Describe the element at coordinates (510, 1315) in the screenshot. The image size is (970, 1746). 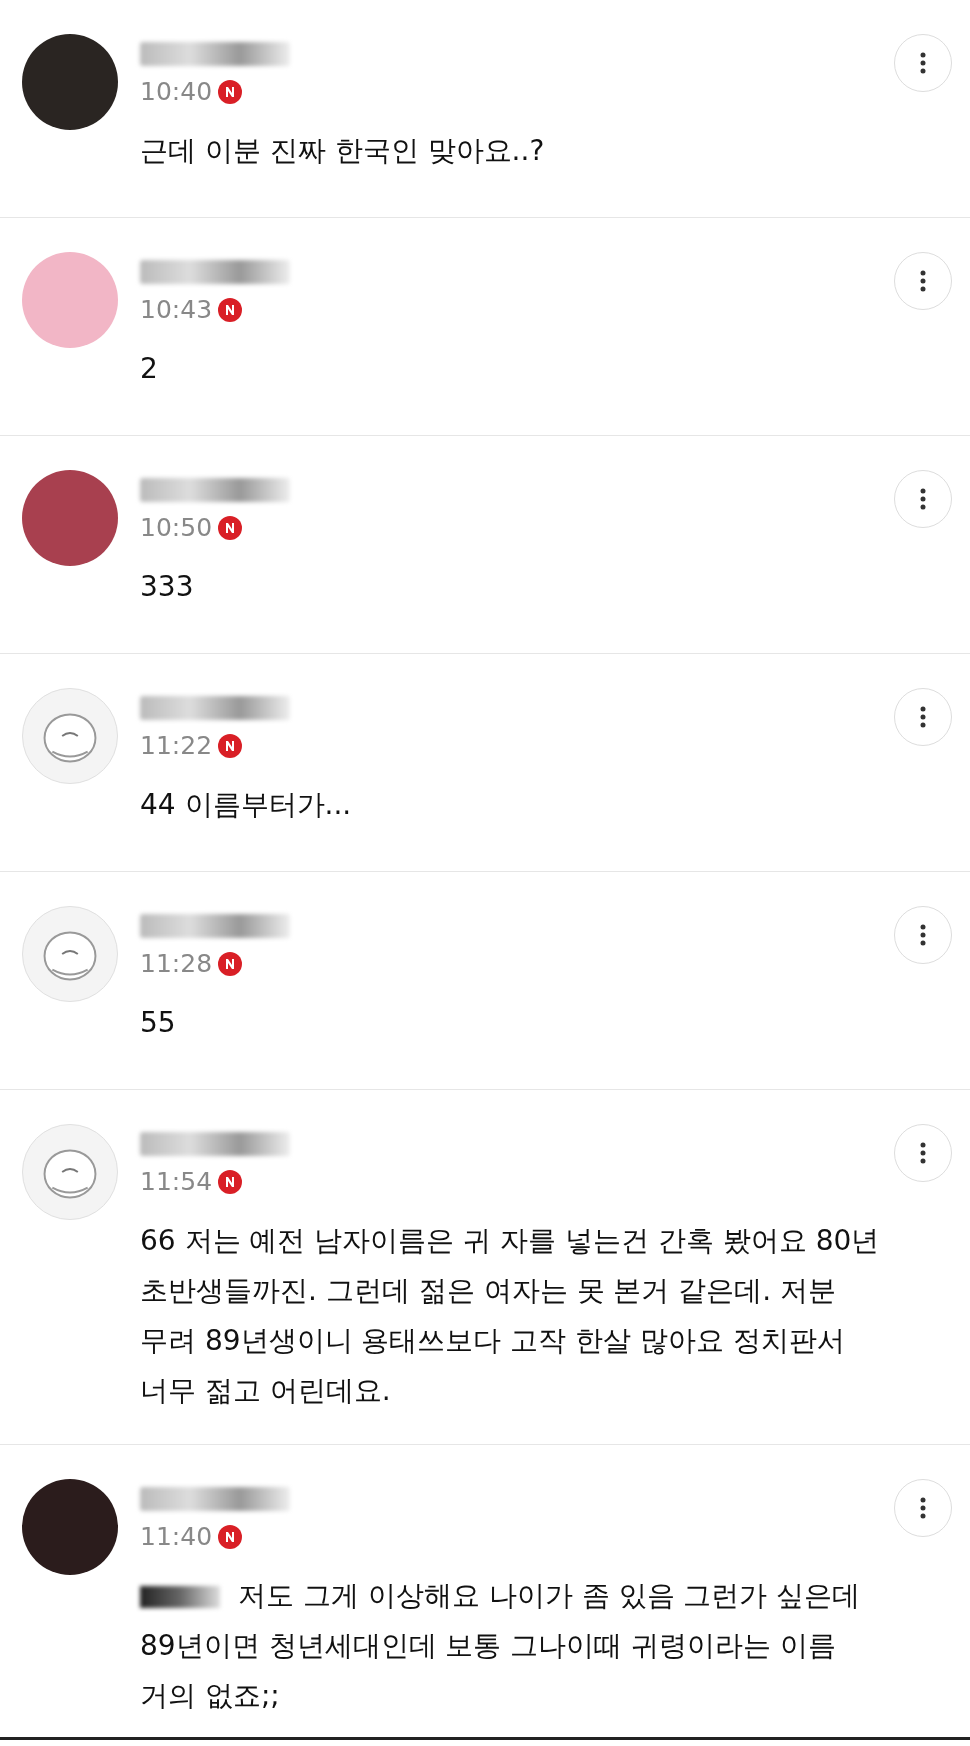
I see `comment-text: 66 저는 예전 남자이름은 귀 자를 넣는건 간혹 봤어요 80년 초반생들까진. 그런데 젊은 여자는 못 본거 같은데. 저분 무려 89년생이니 용태쓰보다 고작 한살 많아요 정치판서 너무 젊고 어린데요.` at that location.